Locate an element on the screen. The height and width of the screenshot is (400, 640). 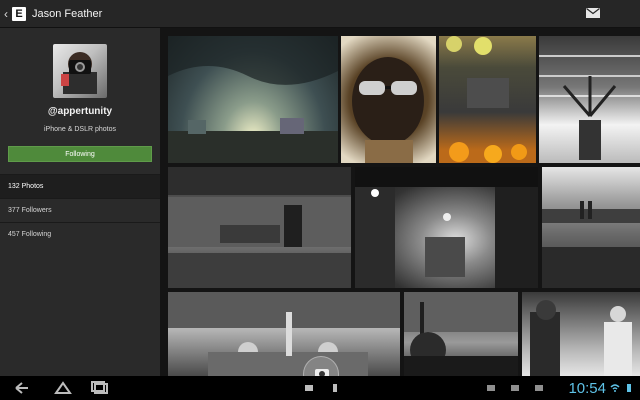
media-icon is located at coordinates (515, 388).